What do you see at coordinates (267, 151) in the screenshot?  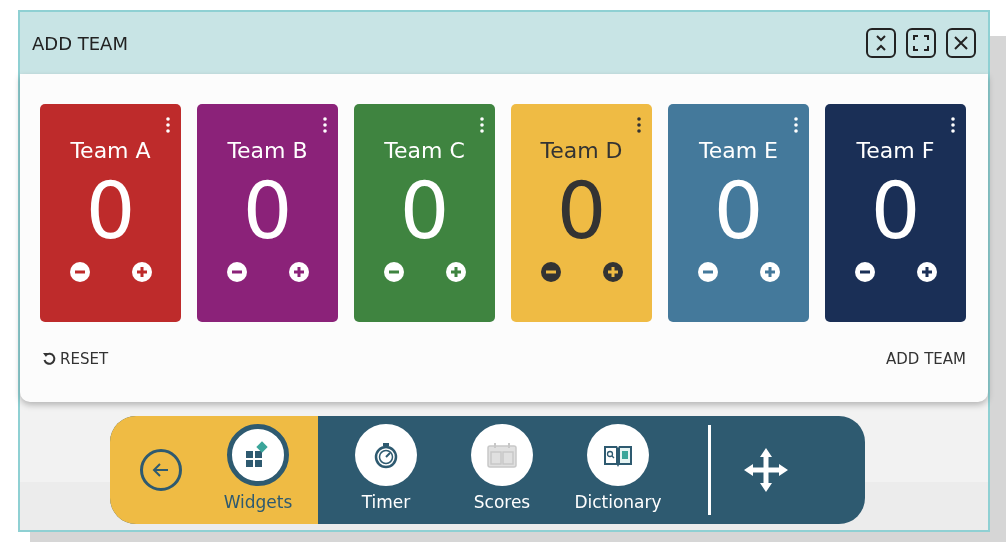 I see `team-name: Team B` at bounding box center [267, 151].